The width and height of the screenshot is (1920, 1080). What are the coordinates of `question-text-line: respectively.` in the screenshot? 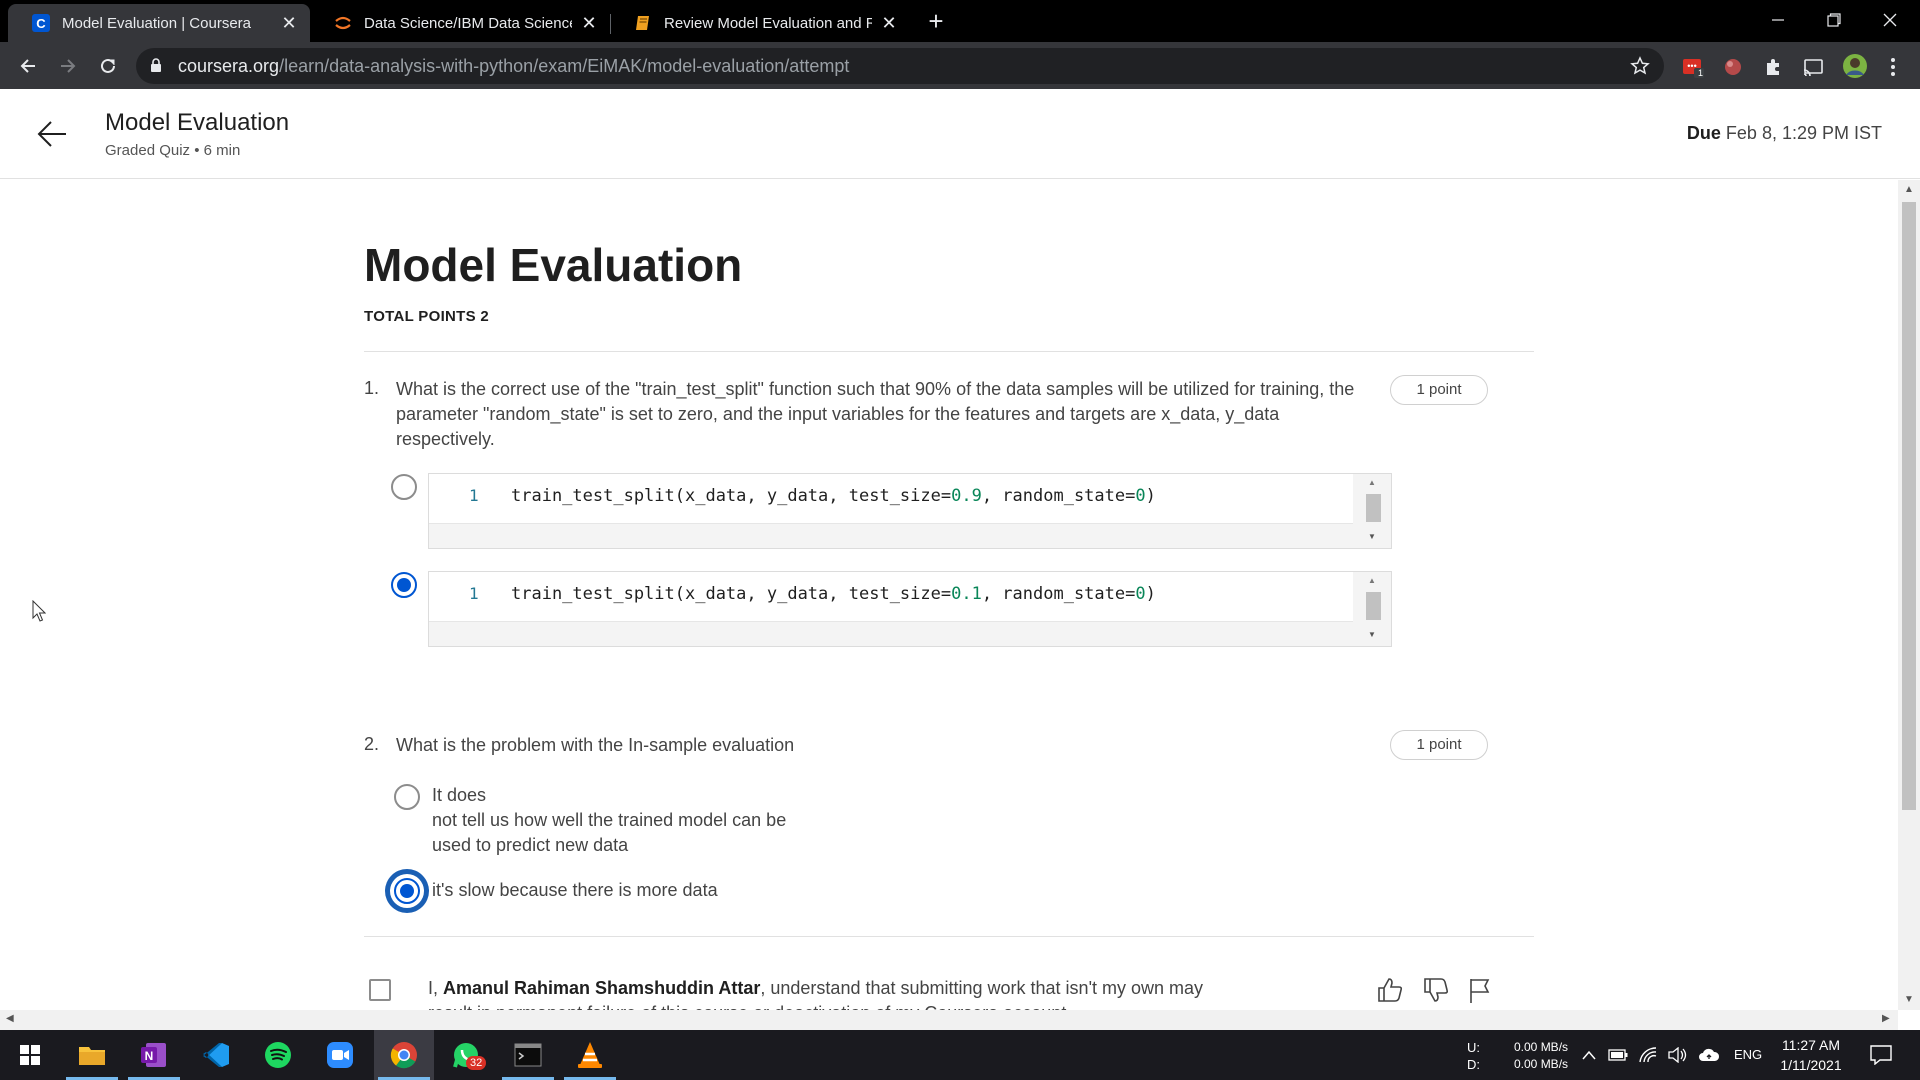 It's located at (445, 439).